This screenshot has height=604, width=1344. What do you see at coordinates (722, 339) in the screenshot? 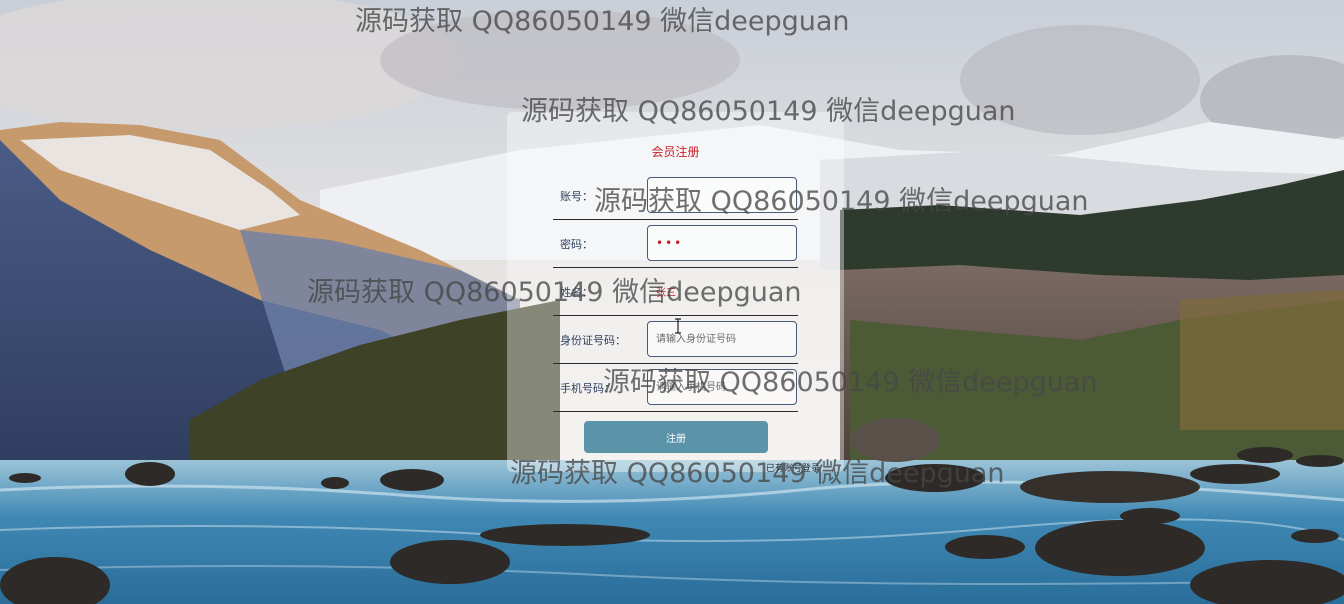
I see `idcard-input` at bounding box center [722, 339].